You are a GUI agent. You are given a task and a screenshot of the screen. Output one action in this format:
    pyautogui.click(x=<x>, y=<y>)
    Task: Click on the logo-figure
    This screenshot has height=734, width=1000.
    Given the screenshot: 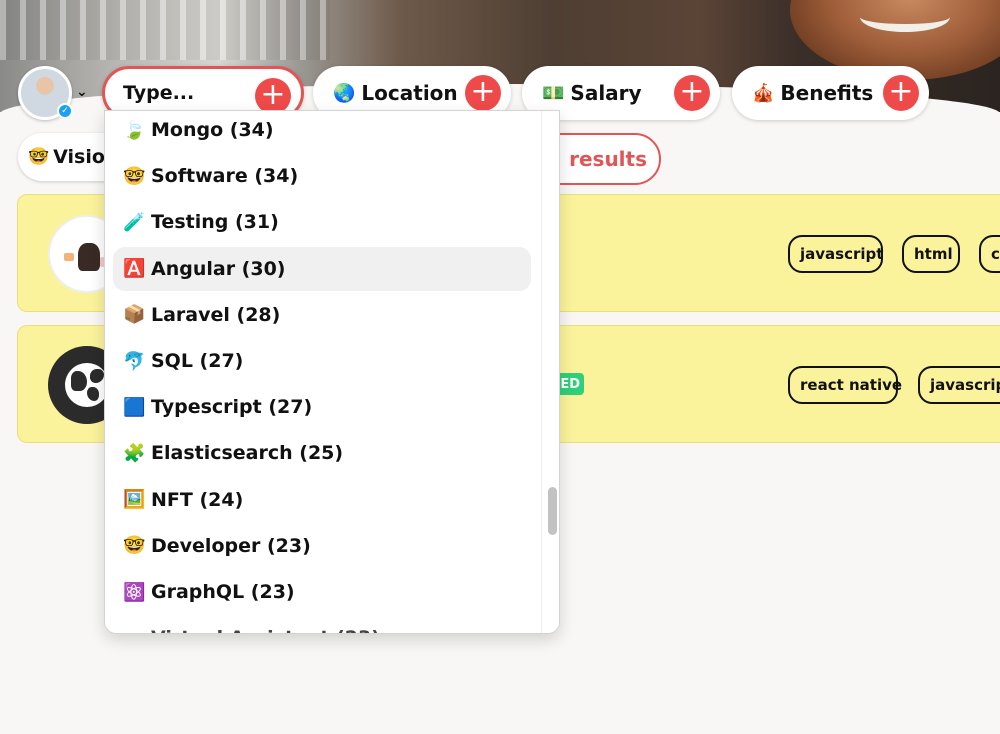 What is the action you would take?
    pyautogui.click(x=89, y=257)
    